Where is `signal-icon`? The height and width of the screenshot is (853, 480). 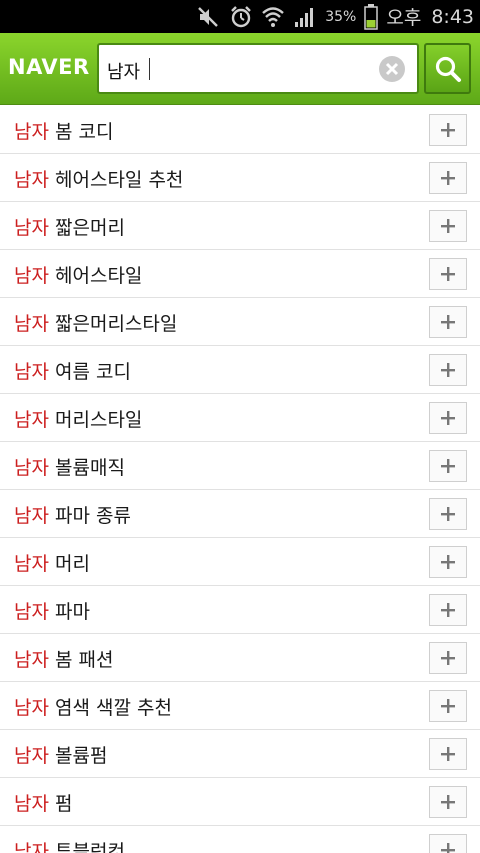
signal-icon is located at coordinates (305, 17).